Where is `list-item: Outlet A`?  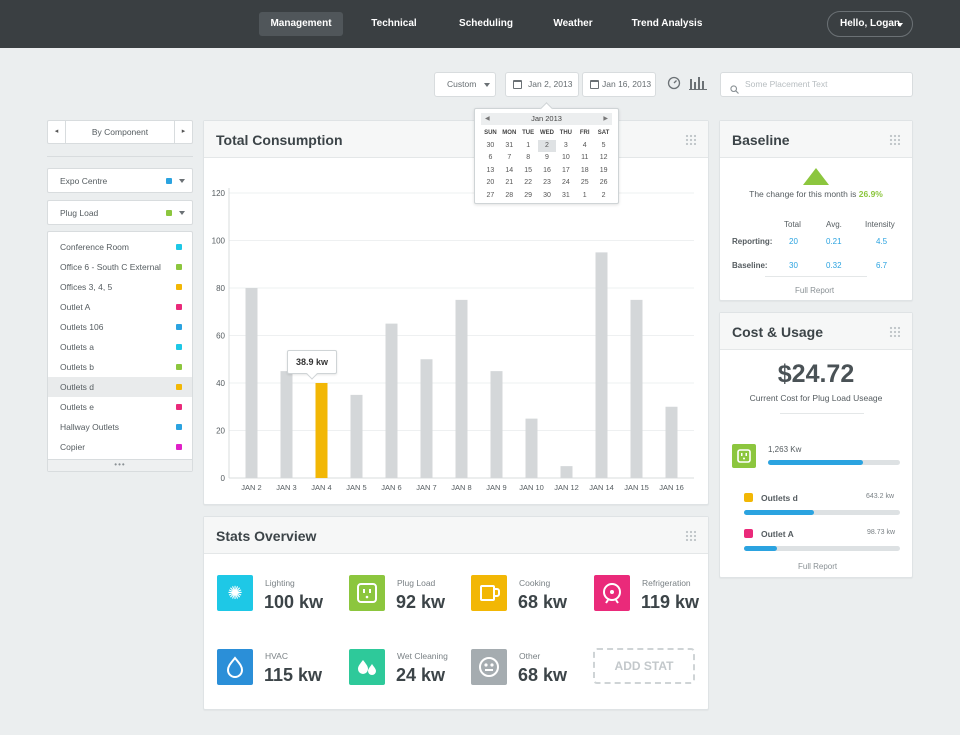 list-item: Outlet A is located at coordinates (120, 307).